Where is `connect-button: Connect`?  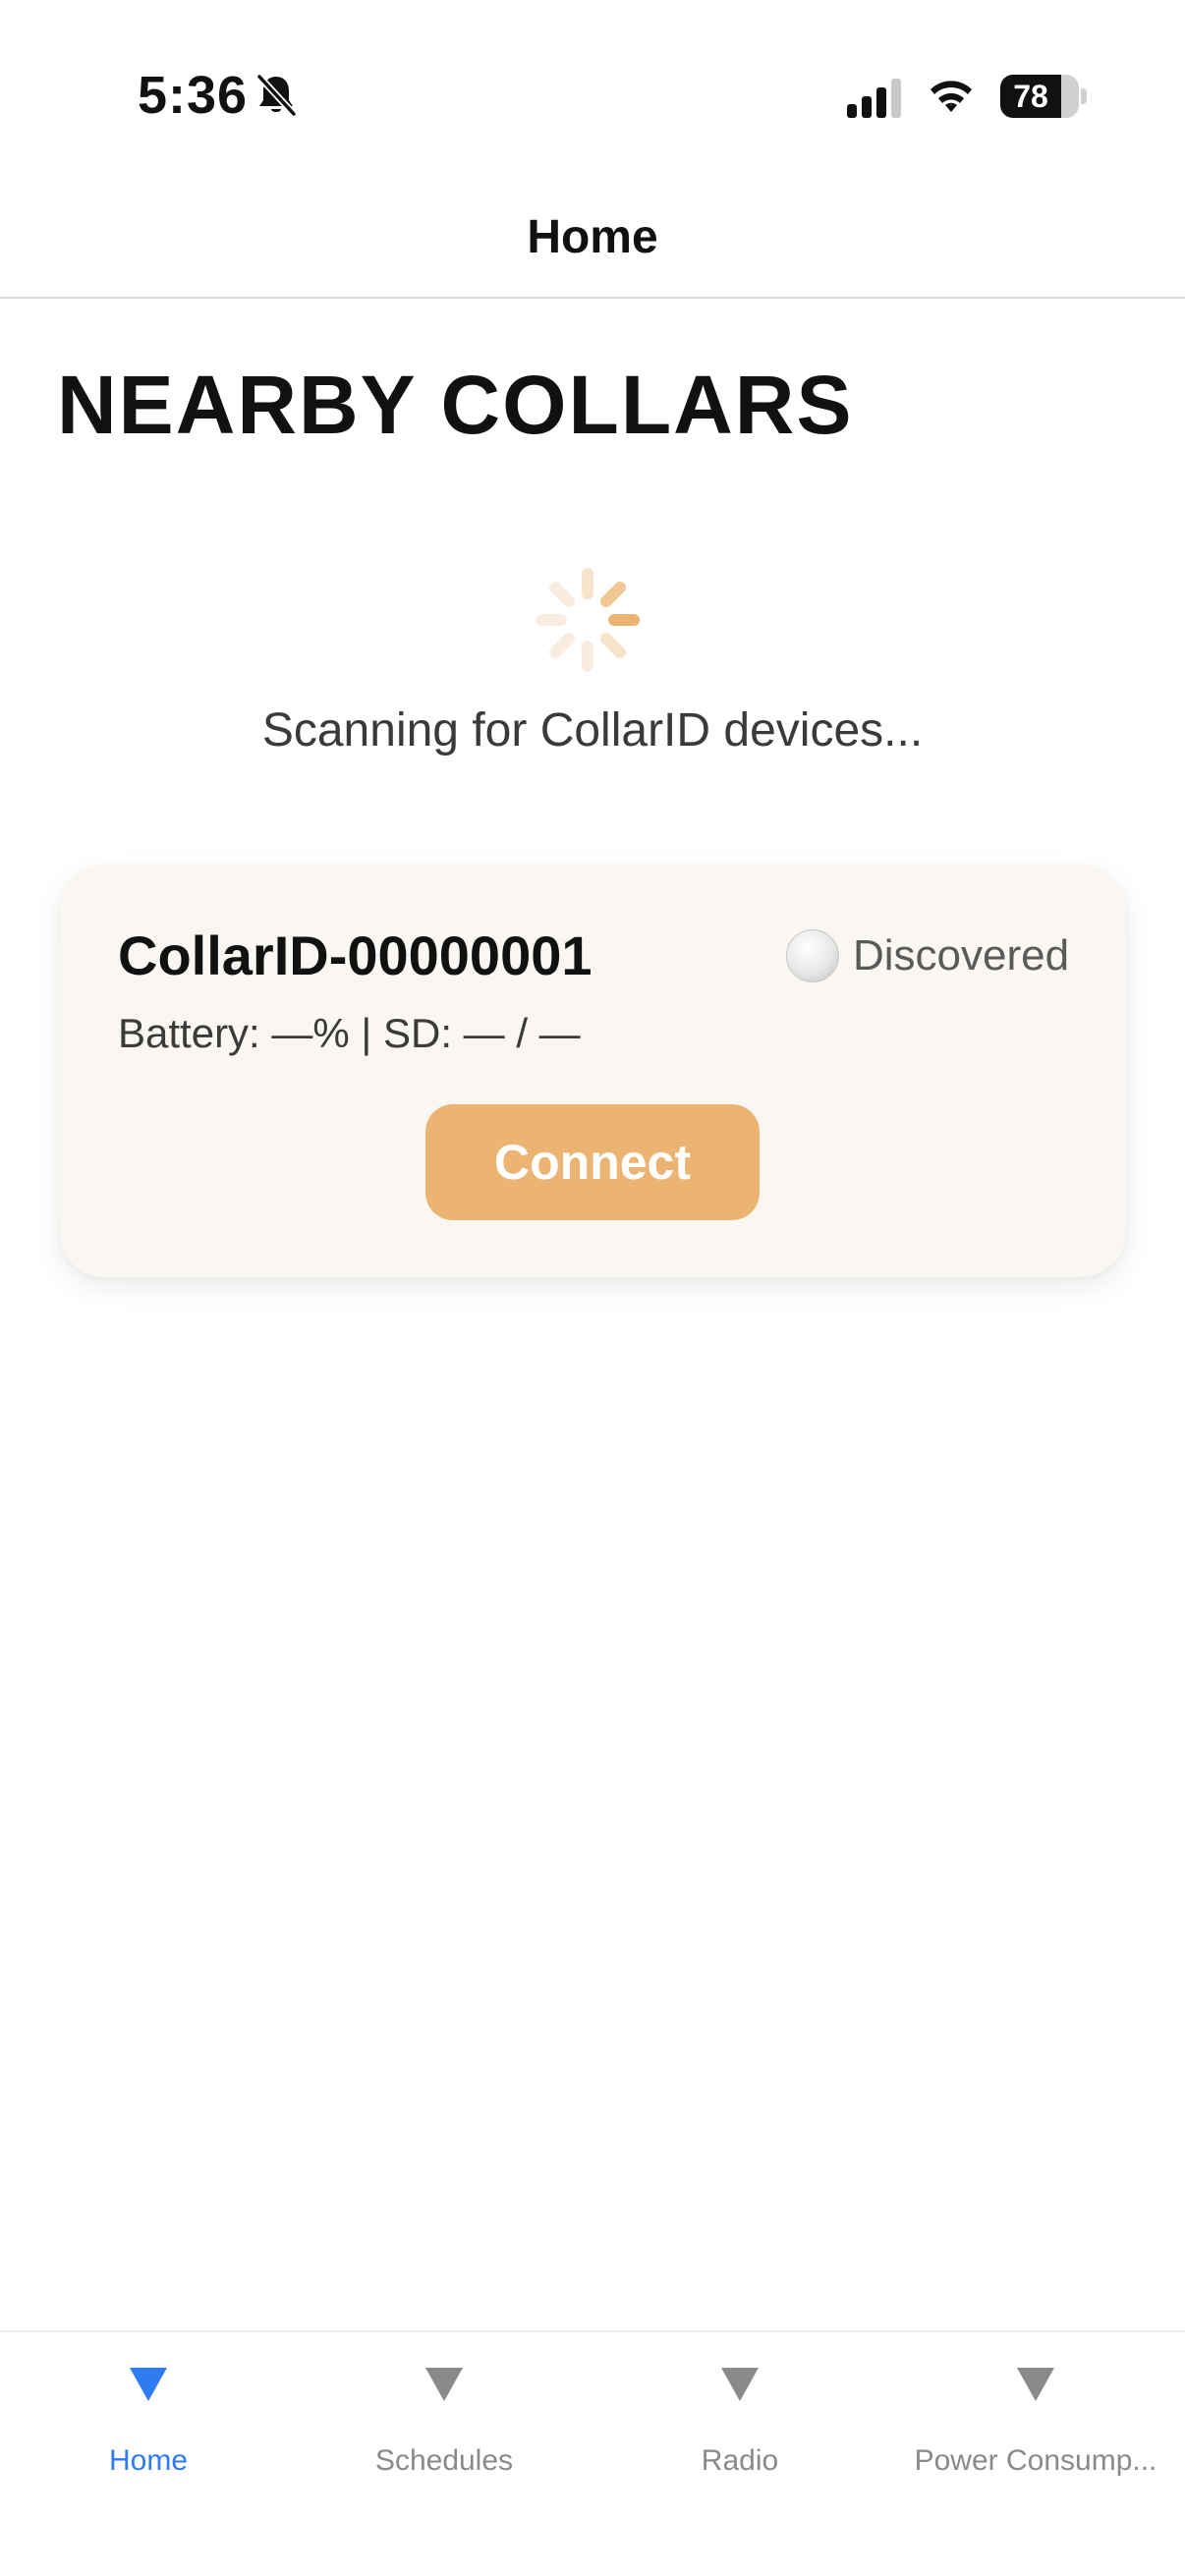
connect-button: Connect is located at coordinates (592, 1162).